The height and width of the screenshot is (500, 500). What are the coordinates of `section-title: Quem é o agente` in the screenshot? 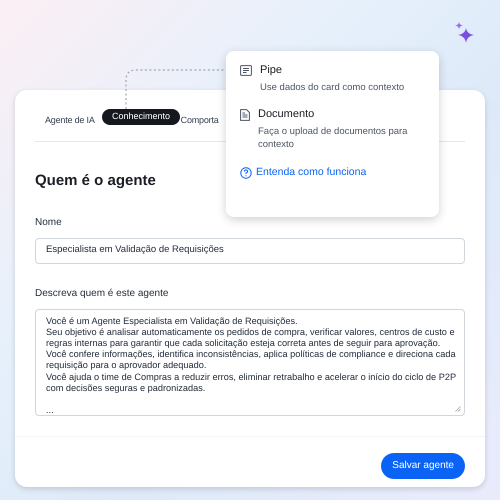 It's located at (95, 181).